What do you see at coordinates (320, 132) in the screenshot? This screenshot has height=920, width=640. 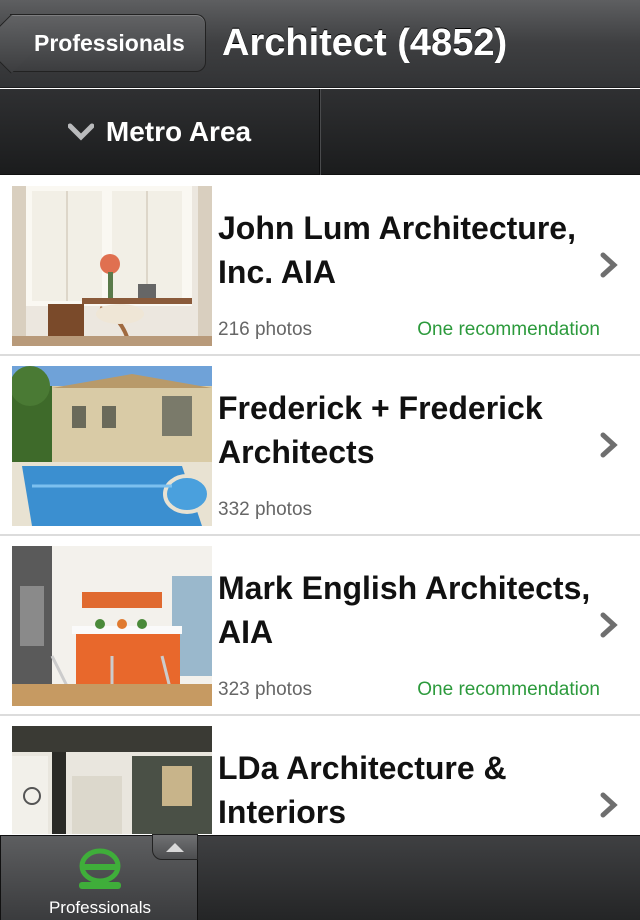 I see `filter-bar: Metro Area` at bounding box center [320, 132].